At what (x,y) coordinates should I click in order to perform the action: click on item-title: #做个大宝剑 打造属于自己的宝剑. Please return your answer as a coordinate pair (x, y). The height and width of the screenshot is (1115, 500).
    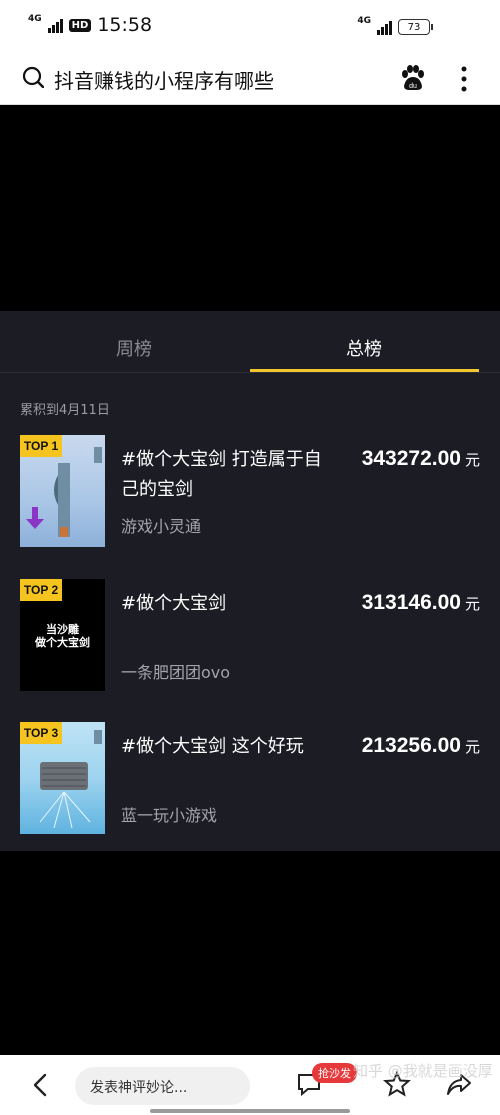
    Looking at the image, I should click on (223, 475).